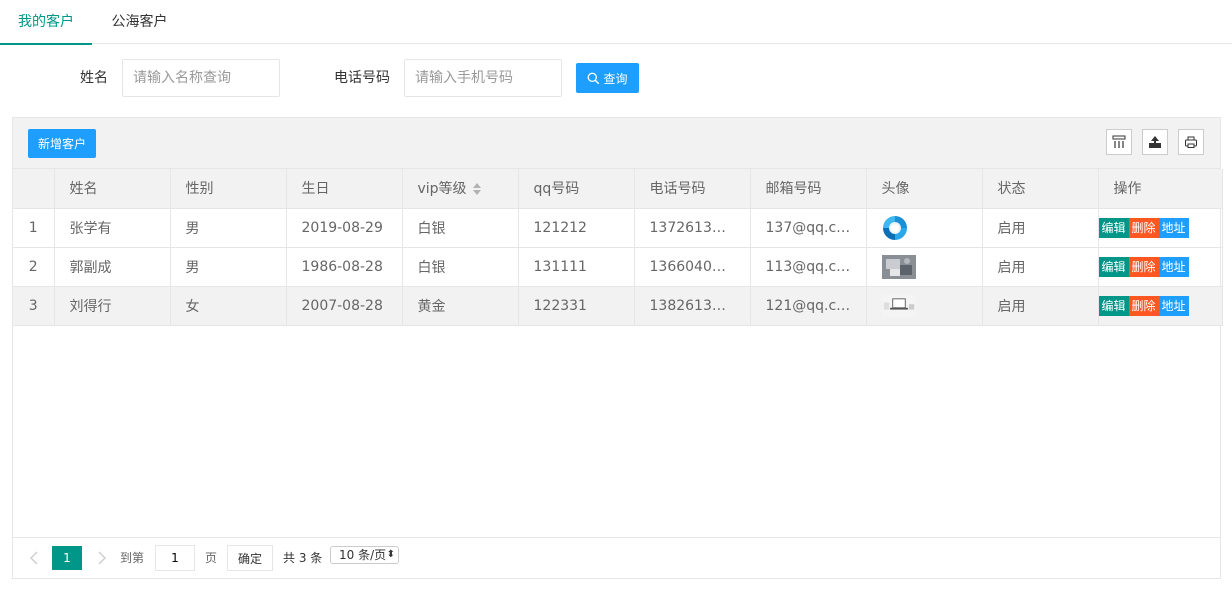  I want to click on goto-page-input, so click(175, 558).